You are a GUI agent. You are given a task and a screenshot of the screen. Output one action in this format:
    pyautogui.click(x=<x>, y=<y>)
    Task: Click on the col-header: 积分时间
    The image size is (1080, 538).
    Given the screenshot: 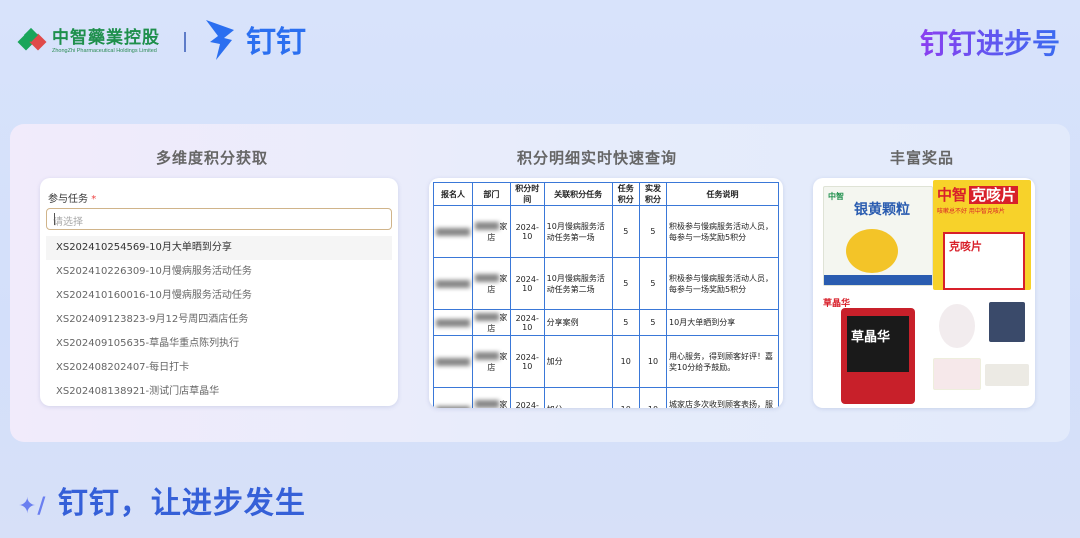 What is the action you would take?
    pyautogui.click(x=527, y=194)
    